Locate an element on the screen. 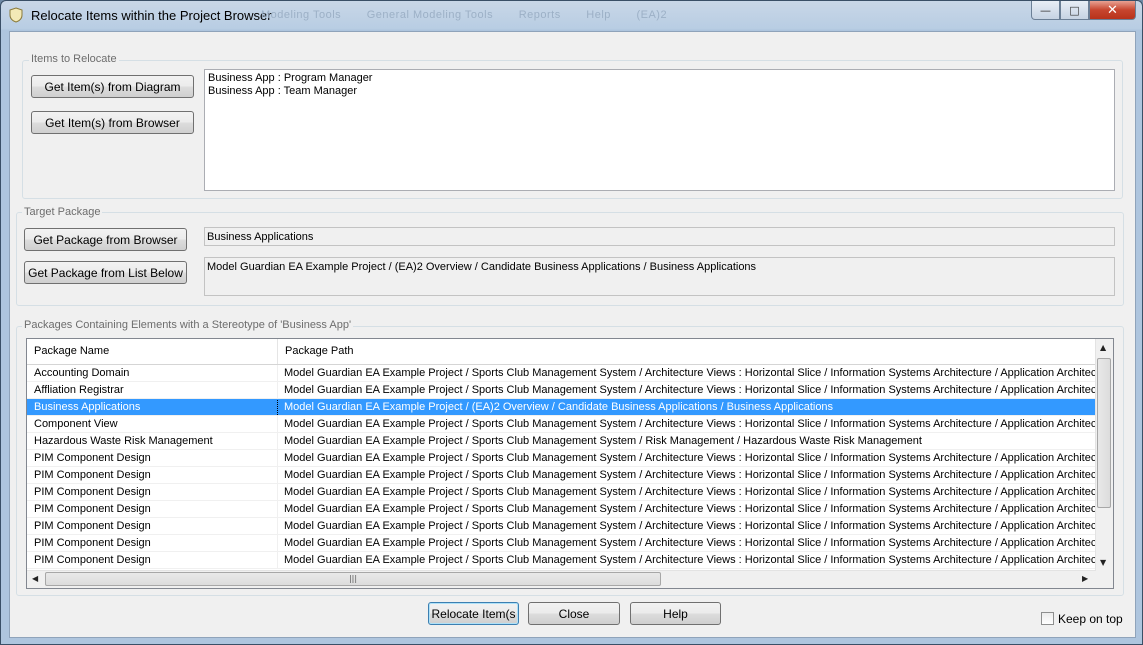 The height and width of the screenshot is (645, 1143). minimize-icon: — is located at coordinates (1045, 10).